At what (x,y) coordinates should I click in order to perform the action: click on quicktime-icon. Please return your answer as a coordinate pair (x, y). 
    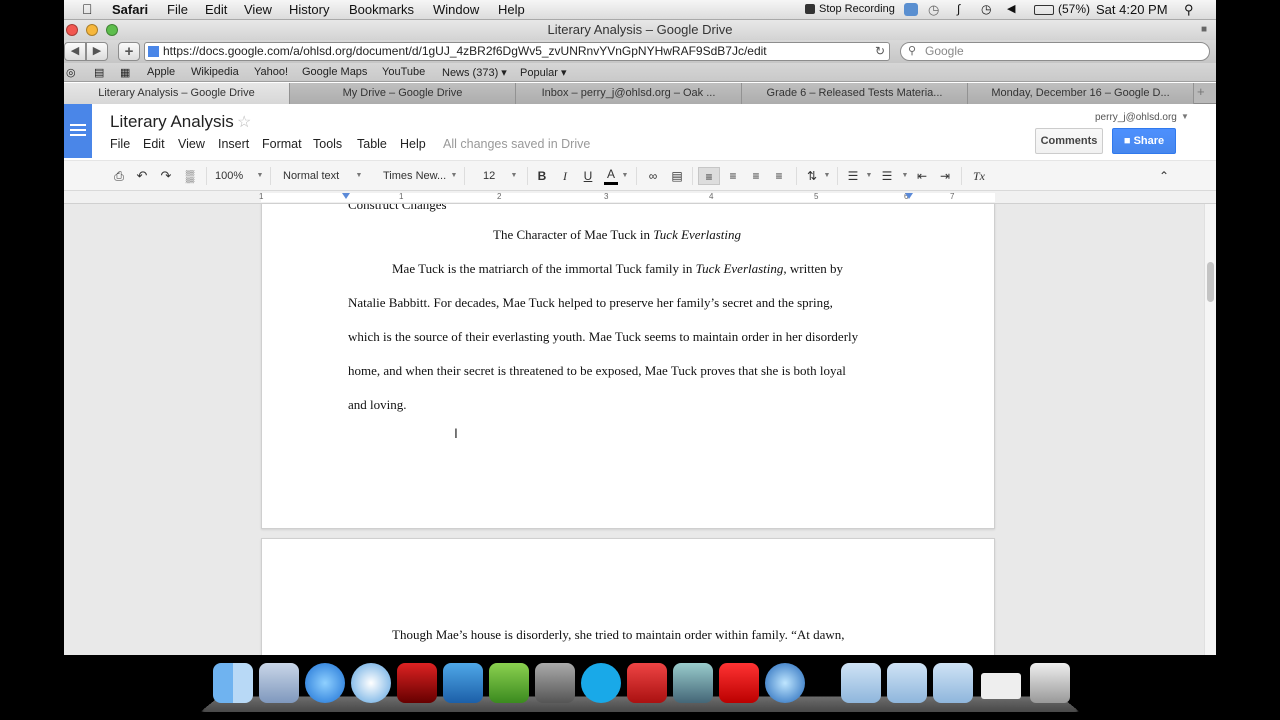
    Looking at the image, I should click on (785, 683).